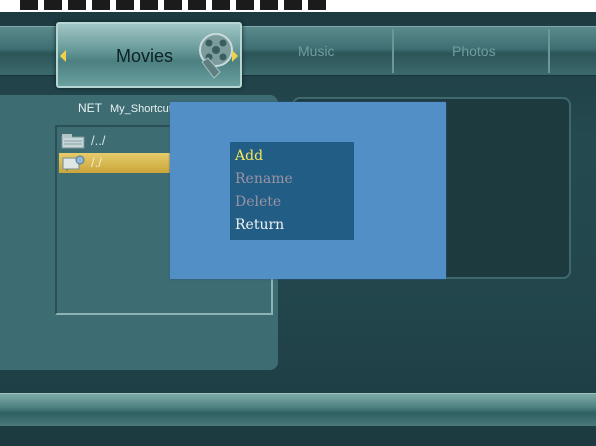  I want to click on film-reel-icon, so click(216, 56).